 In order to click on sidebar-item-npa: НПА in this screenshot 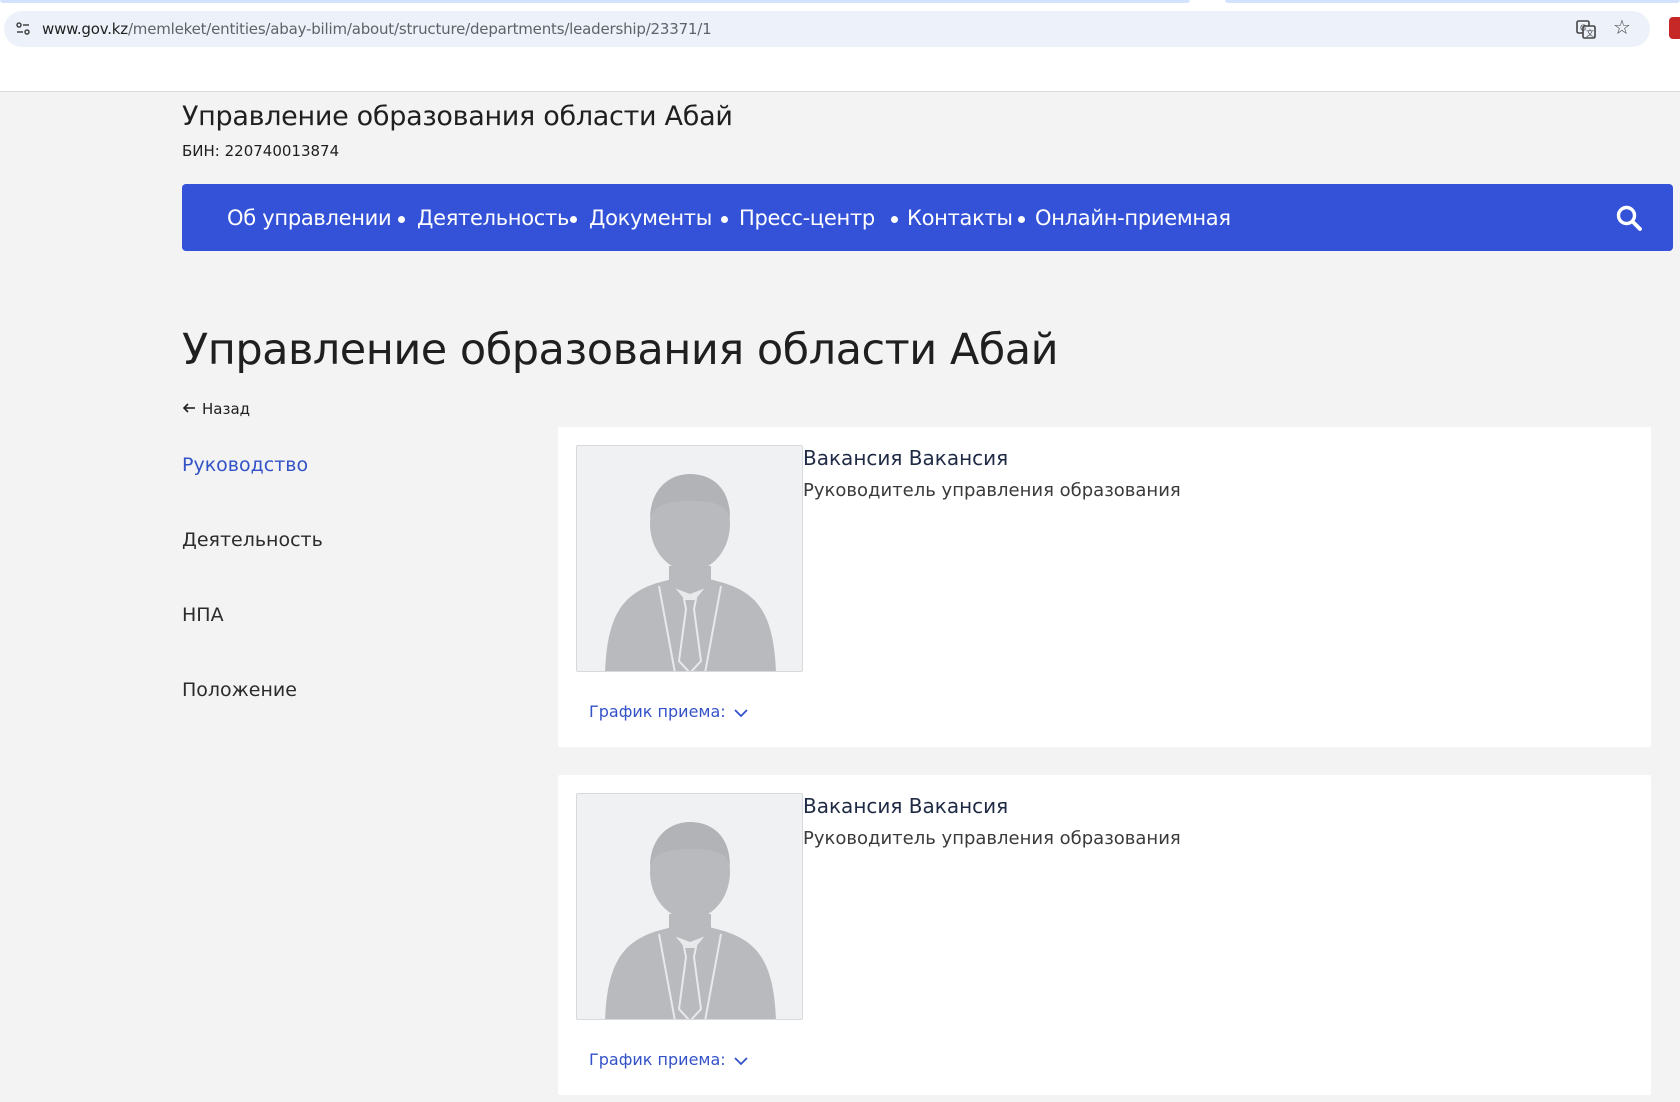, I will do `click(203, 615)`.